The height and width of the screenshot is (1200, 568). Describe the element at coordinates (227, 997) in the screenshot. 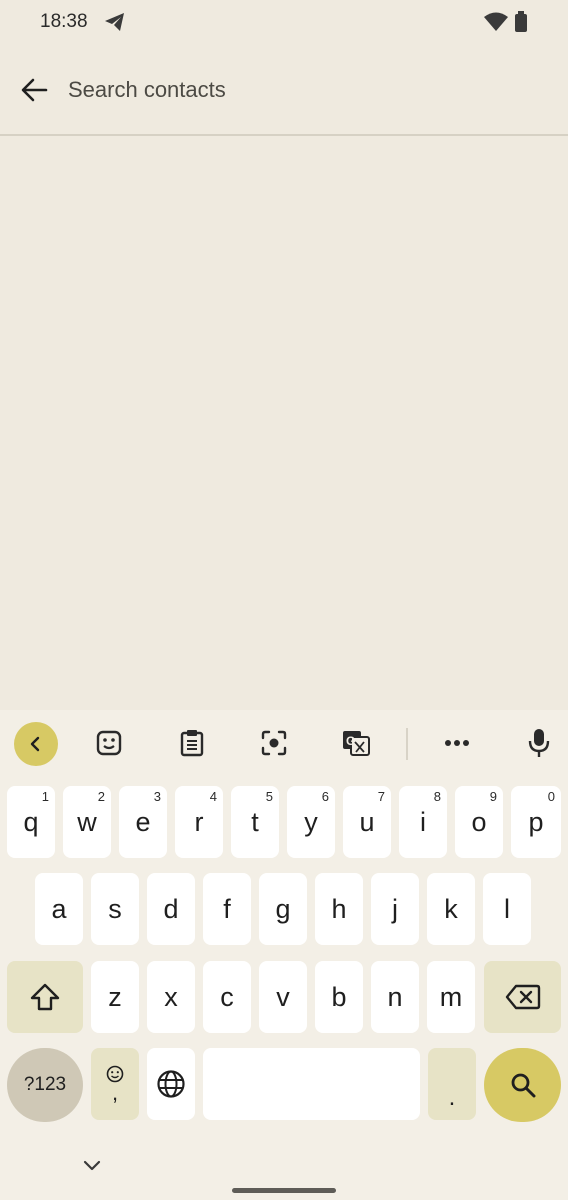

I see `key-c: c` at that location.